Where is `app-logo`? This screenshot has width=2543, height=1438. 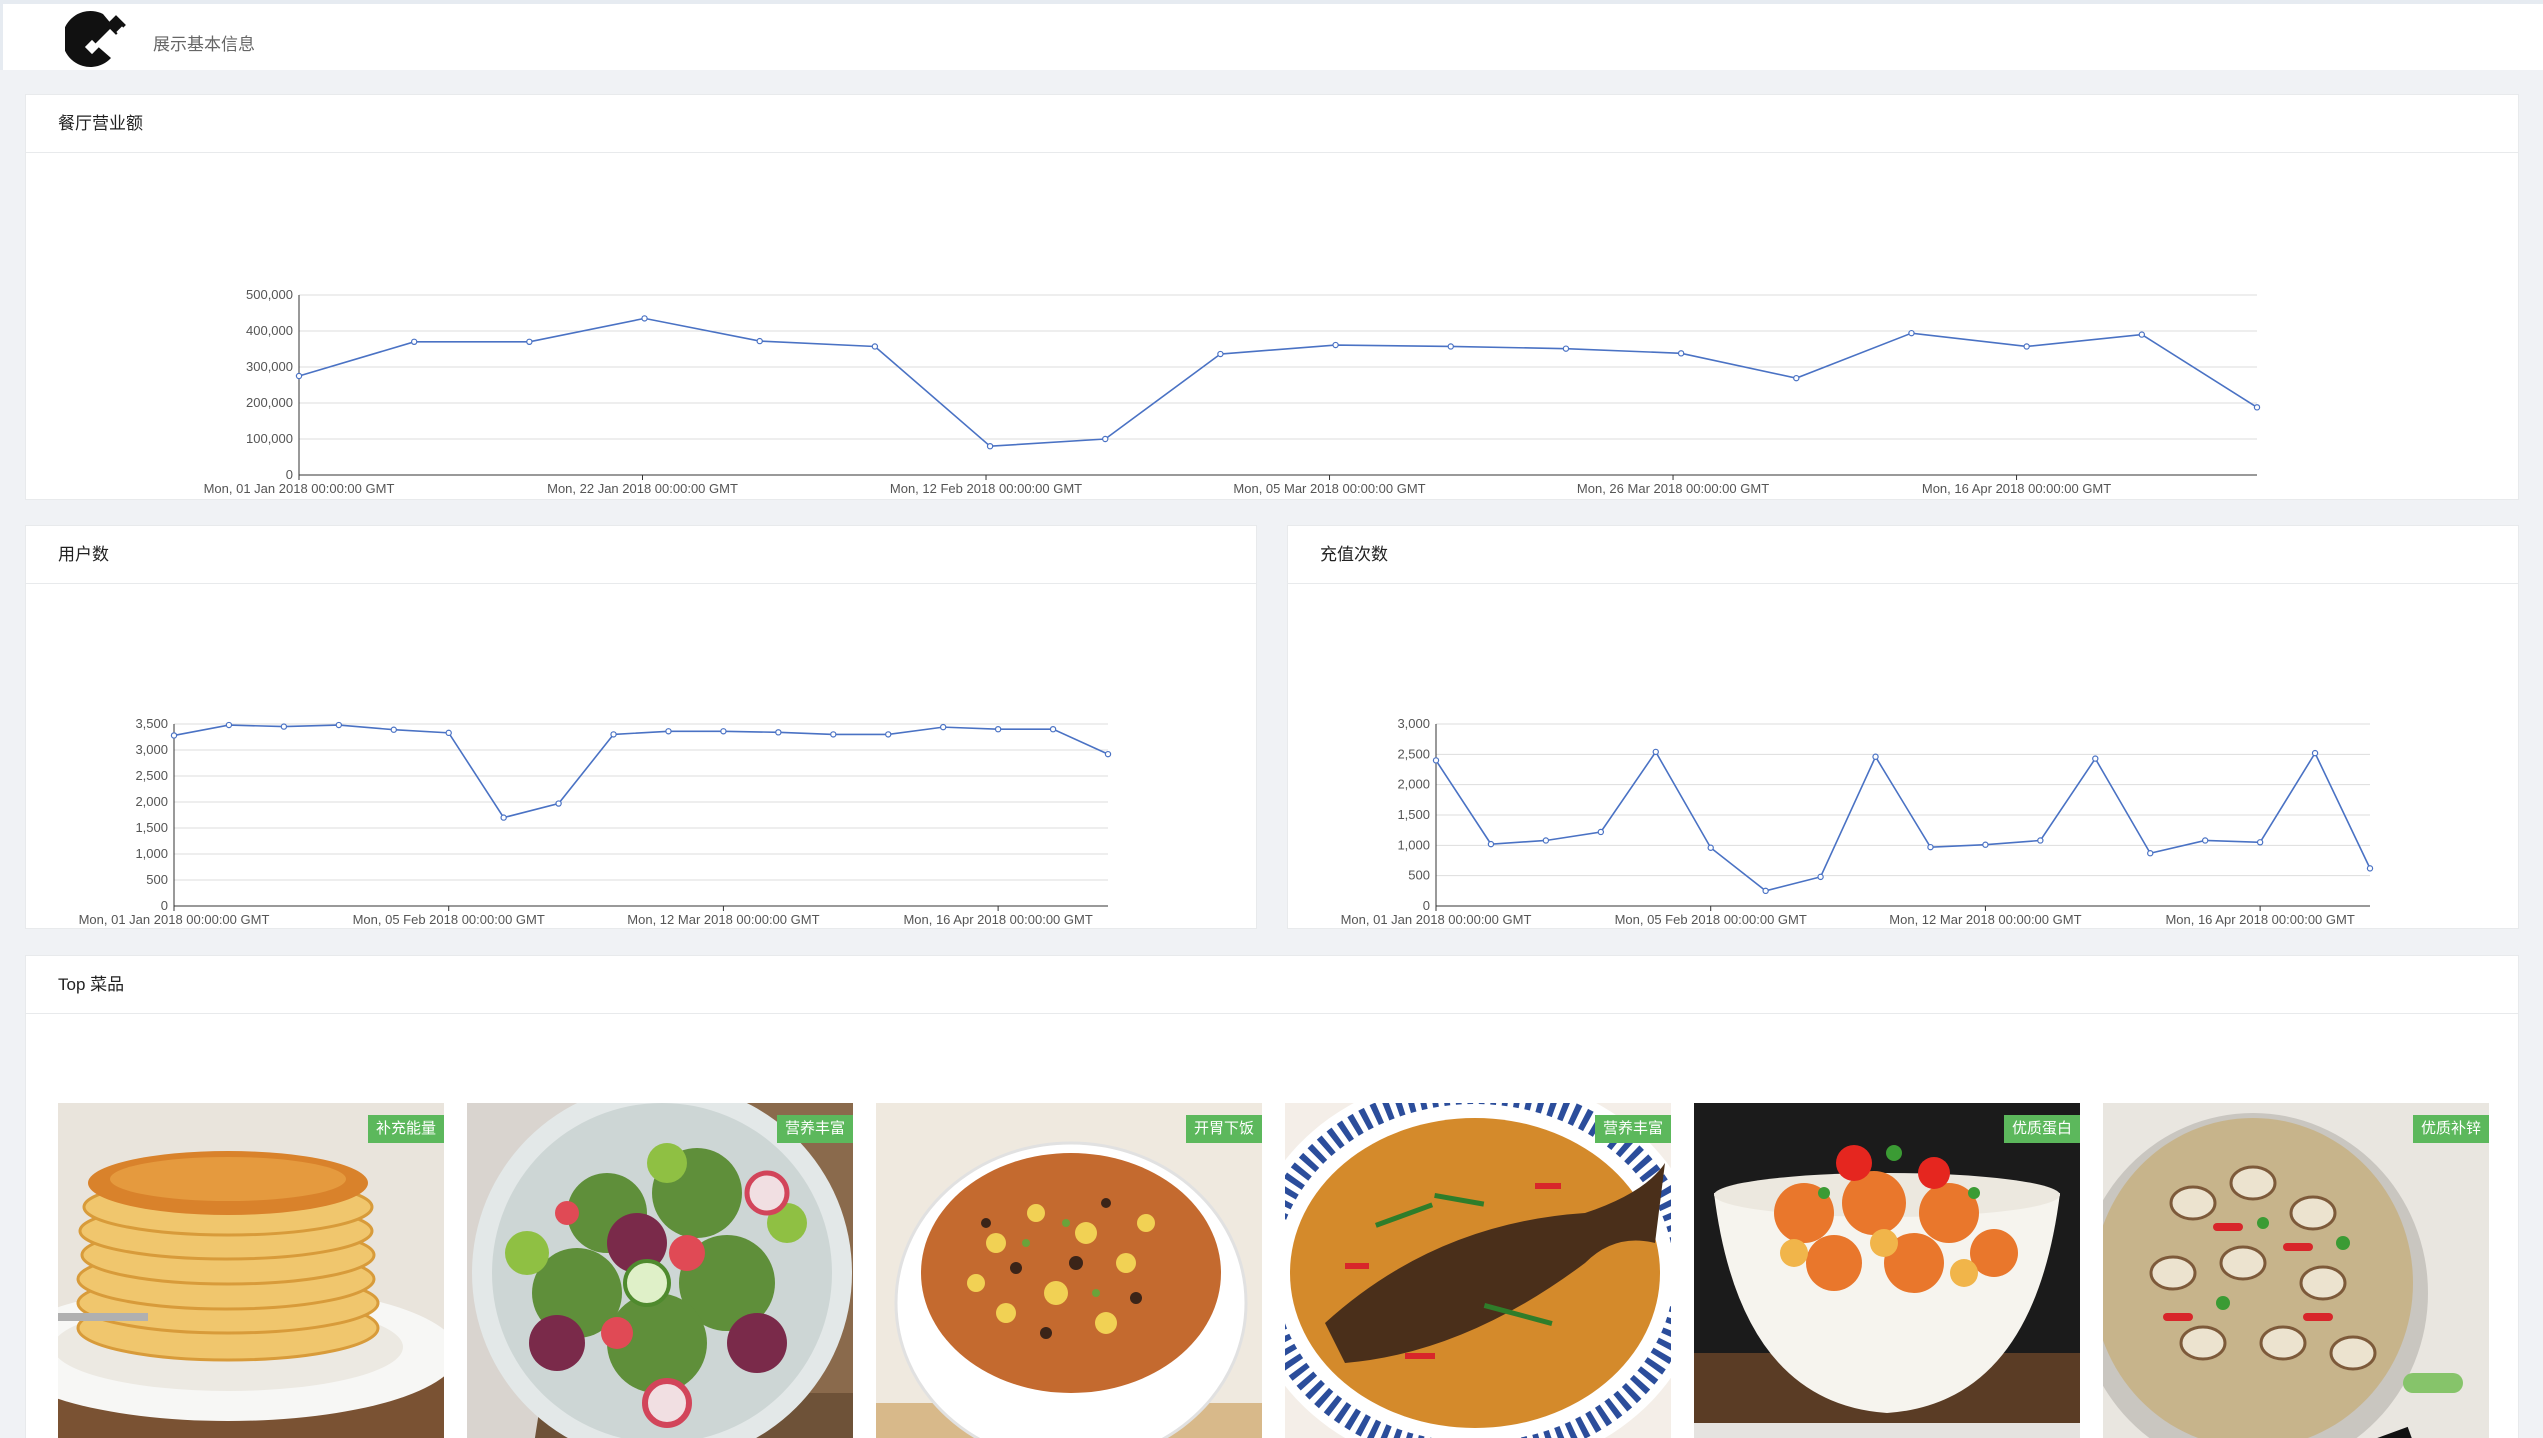 app-logo is located at coordinates (100, 40).